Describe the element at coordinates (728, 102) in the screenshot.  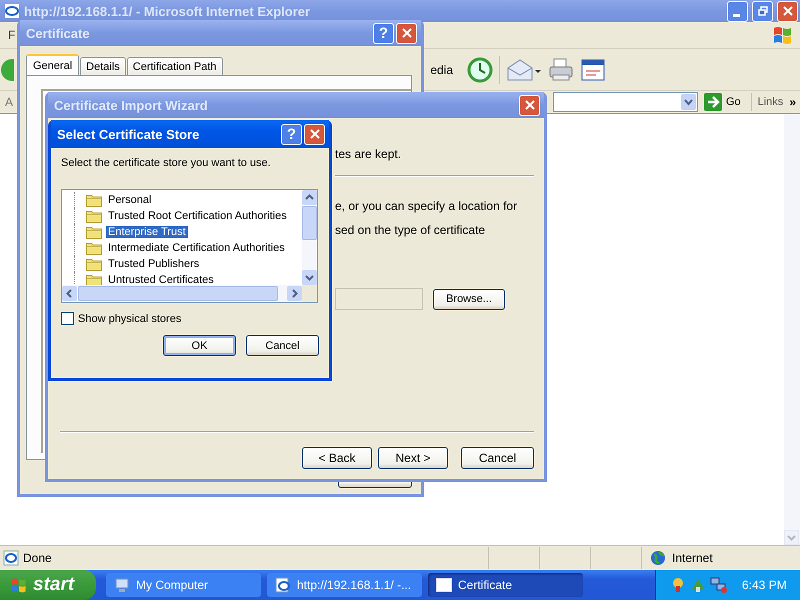
I see `go-button: Go` at that location.